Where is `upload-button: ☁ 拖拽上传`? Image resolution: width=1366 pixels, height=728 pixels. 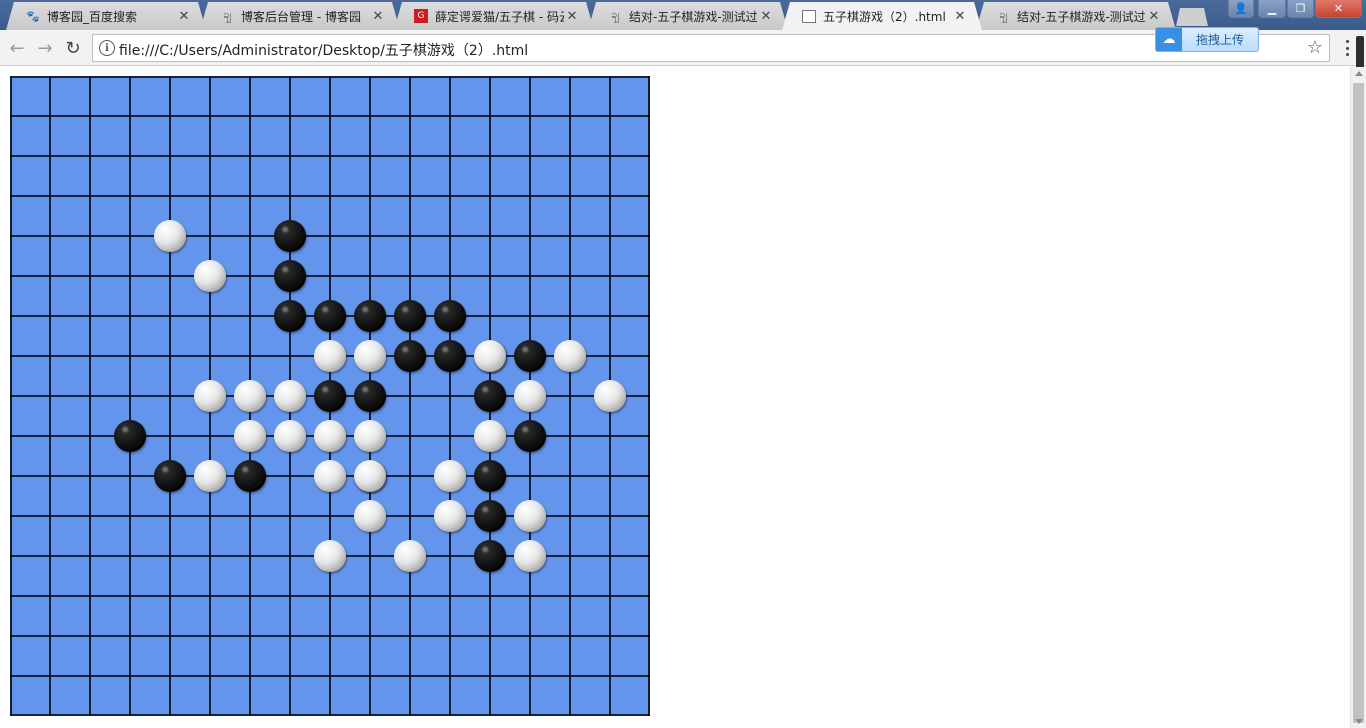 upload-button: ☁ 拖拽上传 is located at coordinates (1207, 39).